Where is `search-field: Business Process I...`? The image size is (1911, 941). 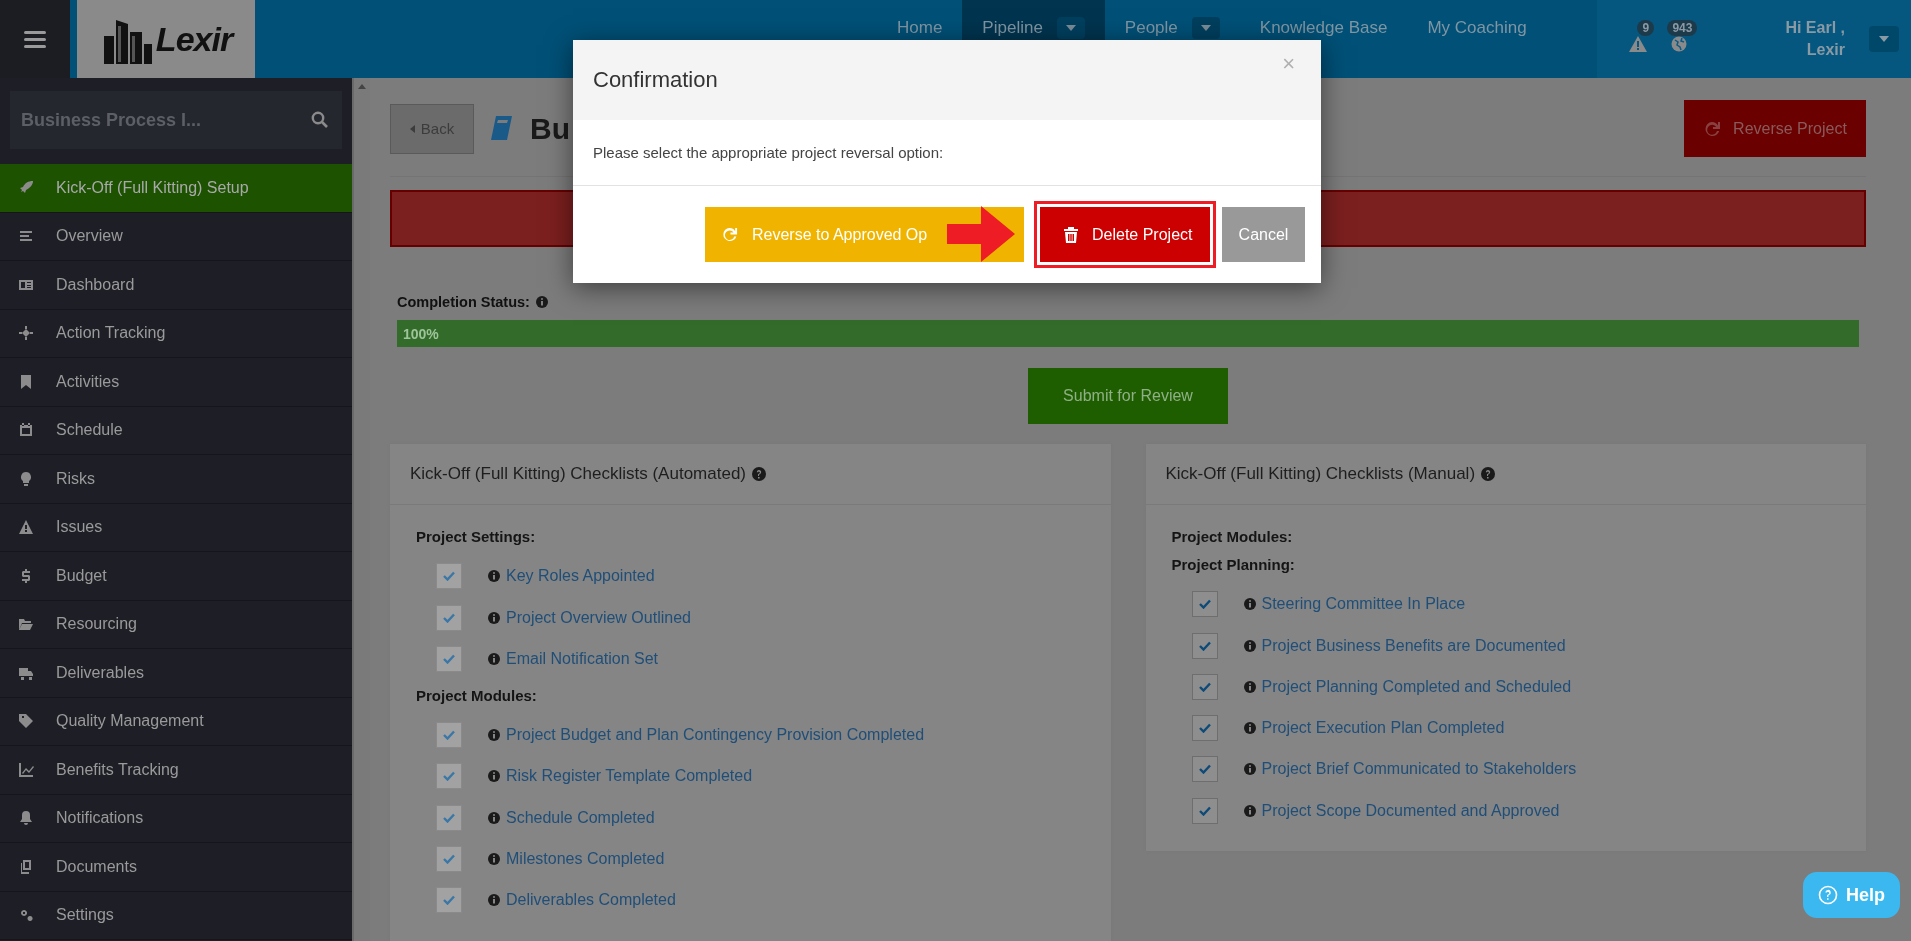
search-field: Business Process I... is located at coordinates (176, 120).